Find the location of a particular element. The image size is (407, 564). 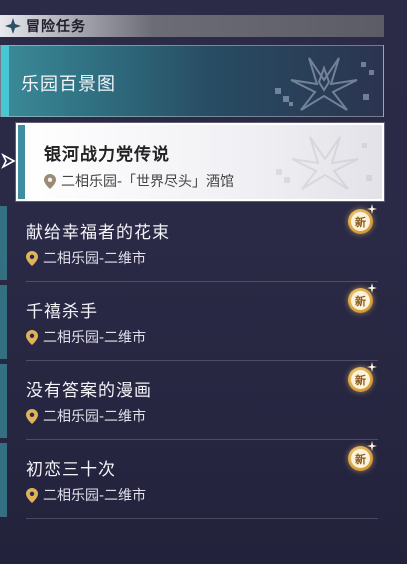

section-title: 冒险任务 is located at coordinates (56, 27).